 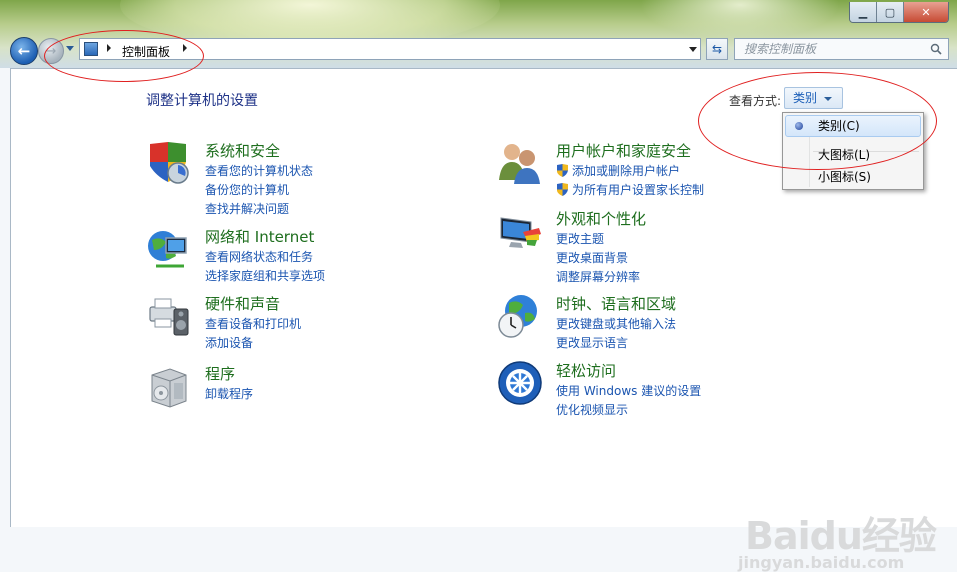 I want to click on clock-globe-icon, so click(x=517, y=316).